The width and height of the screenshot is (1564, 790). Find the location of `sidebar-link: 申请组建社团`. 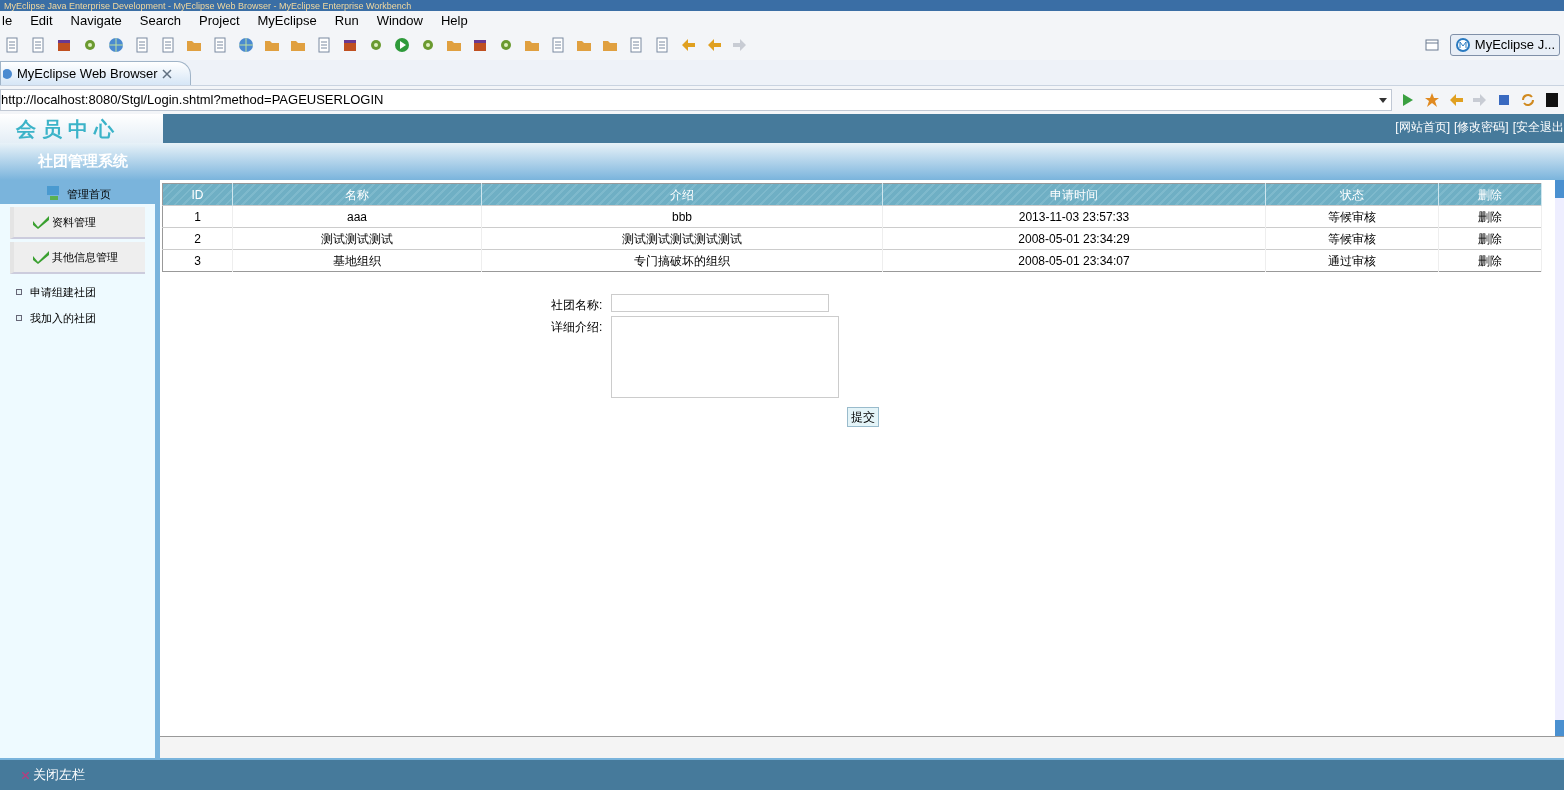

sidebar-link: 申请组建社团 is located at coordinates (63, 292).